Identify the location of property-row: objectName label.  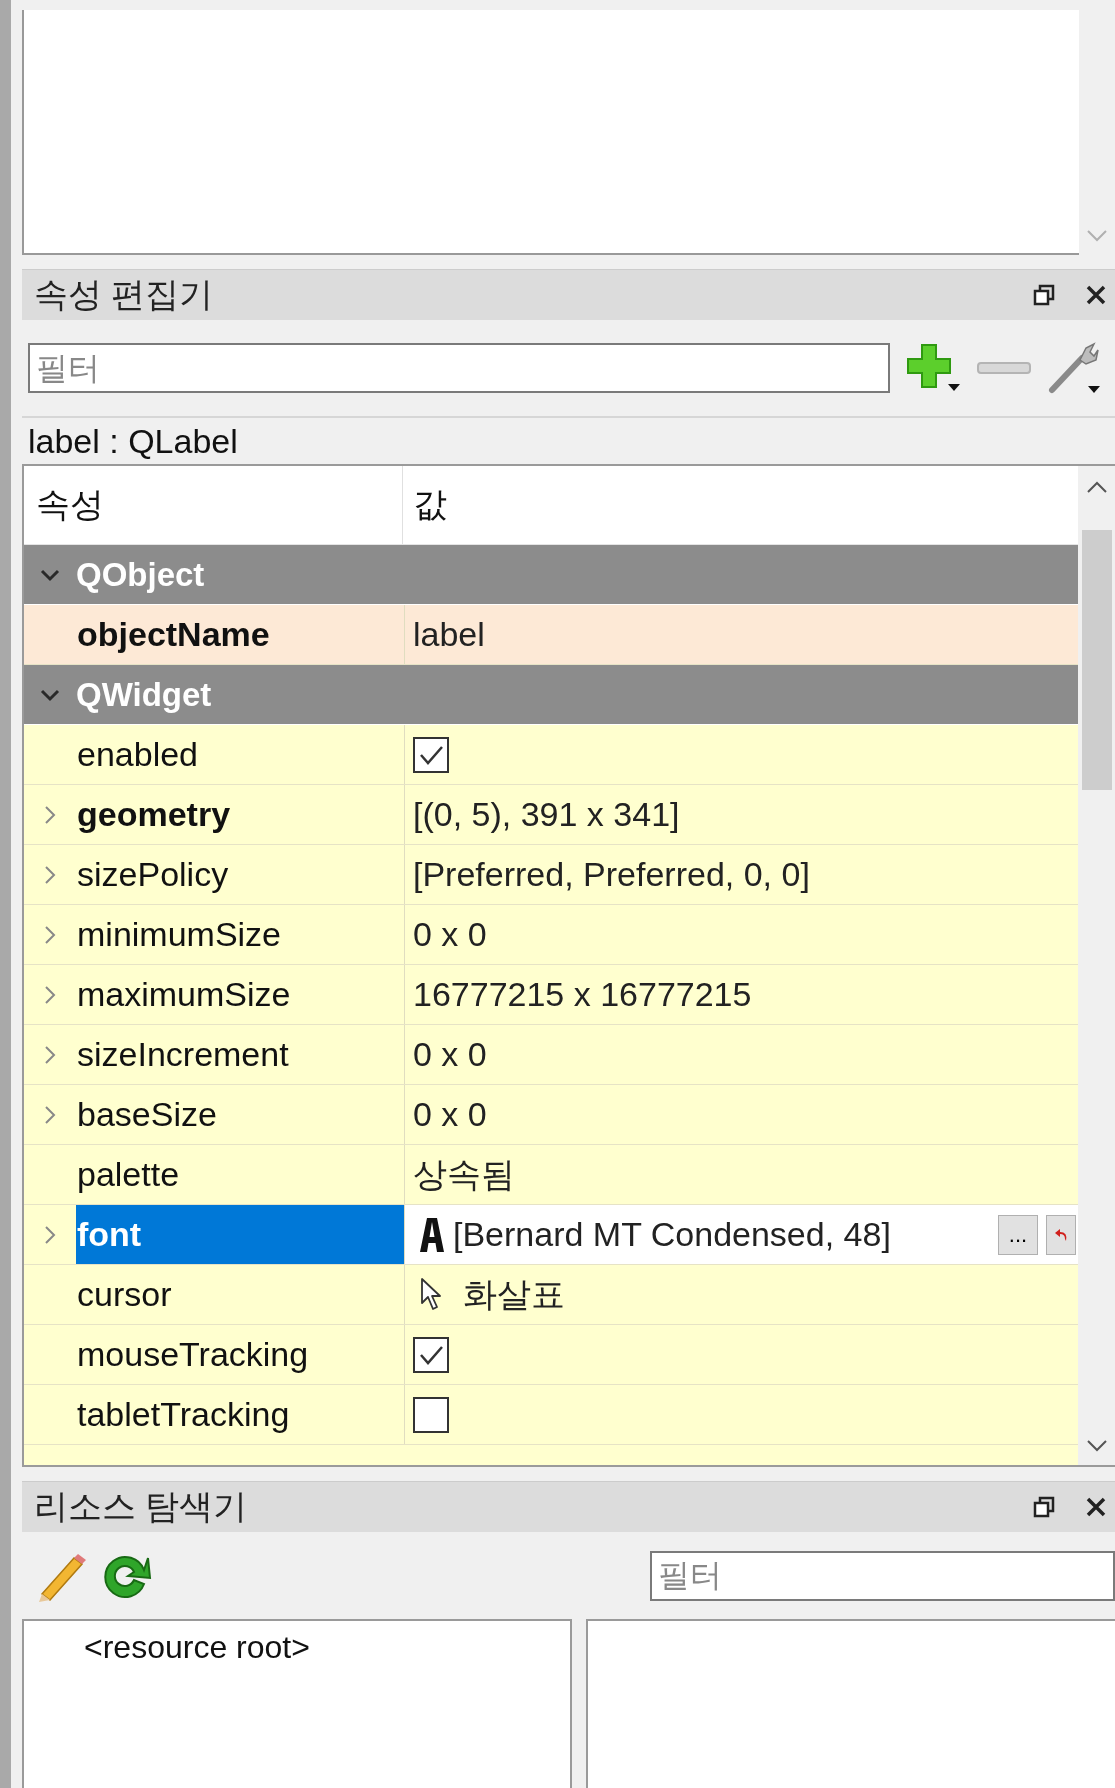
(551, 635).